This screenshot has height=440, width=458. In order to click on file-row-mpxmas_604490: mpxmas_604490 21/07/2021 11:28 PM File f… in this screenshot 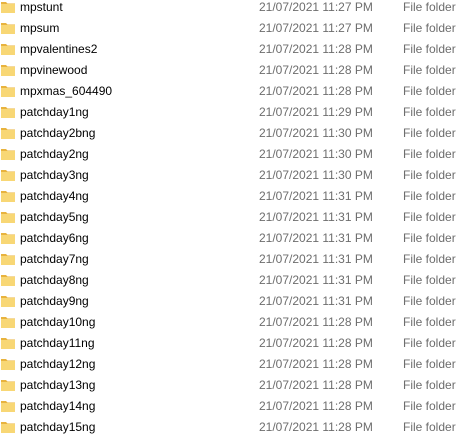, I will do `click(229, 91)`.